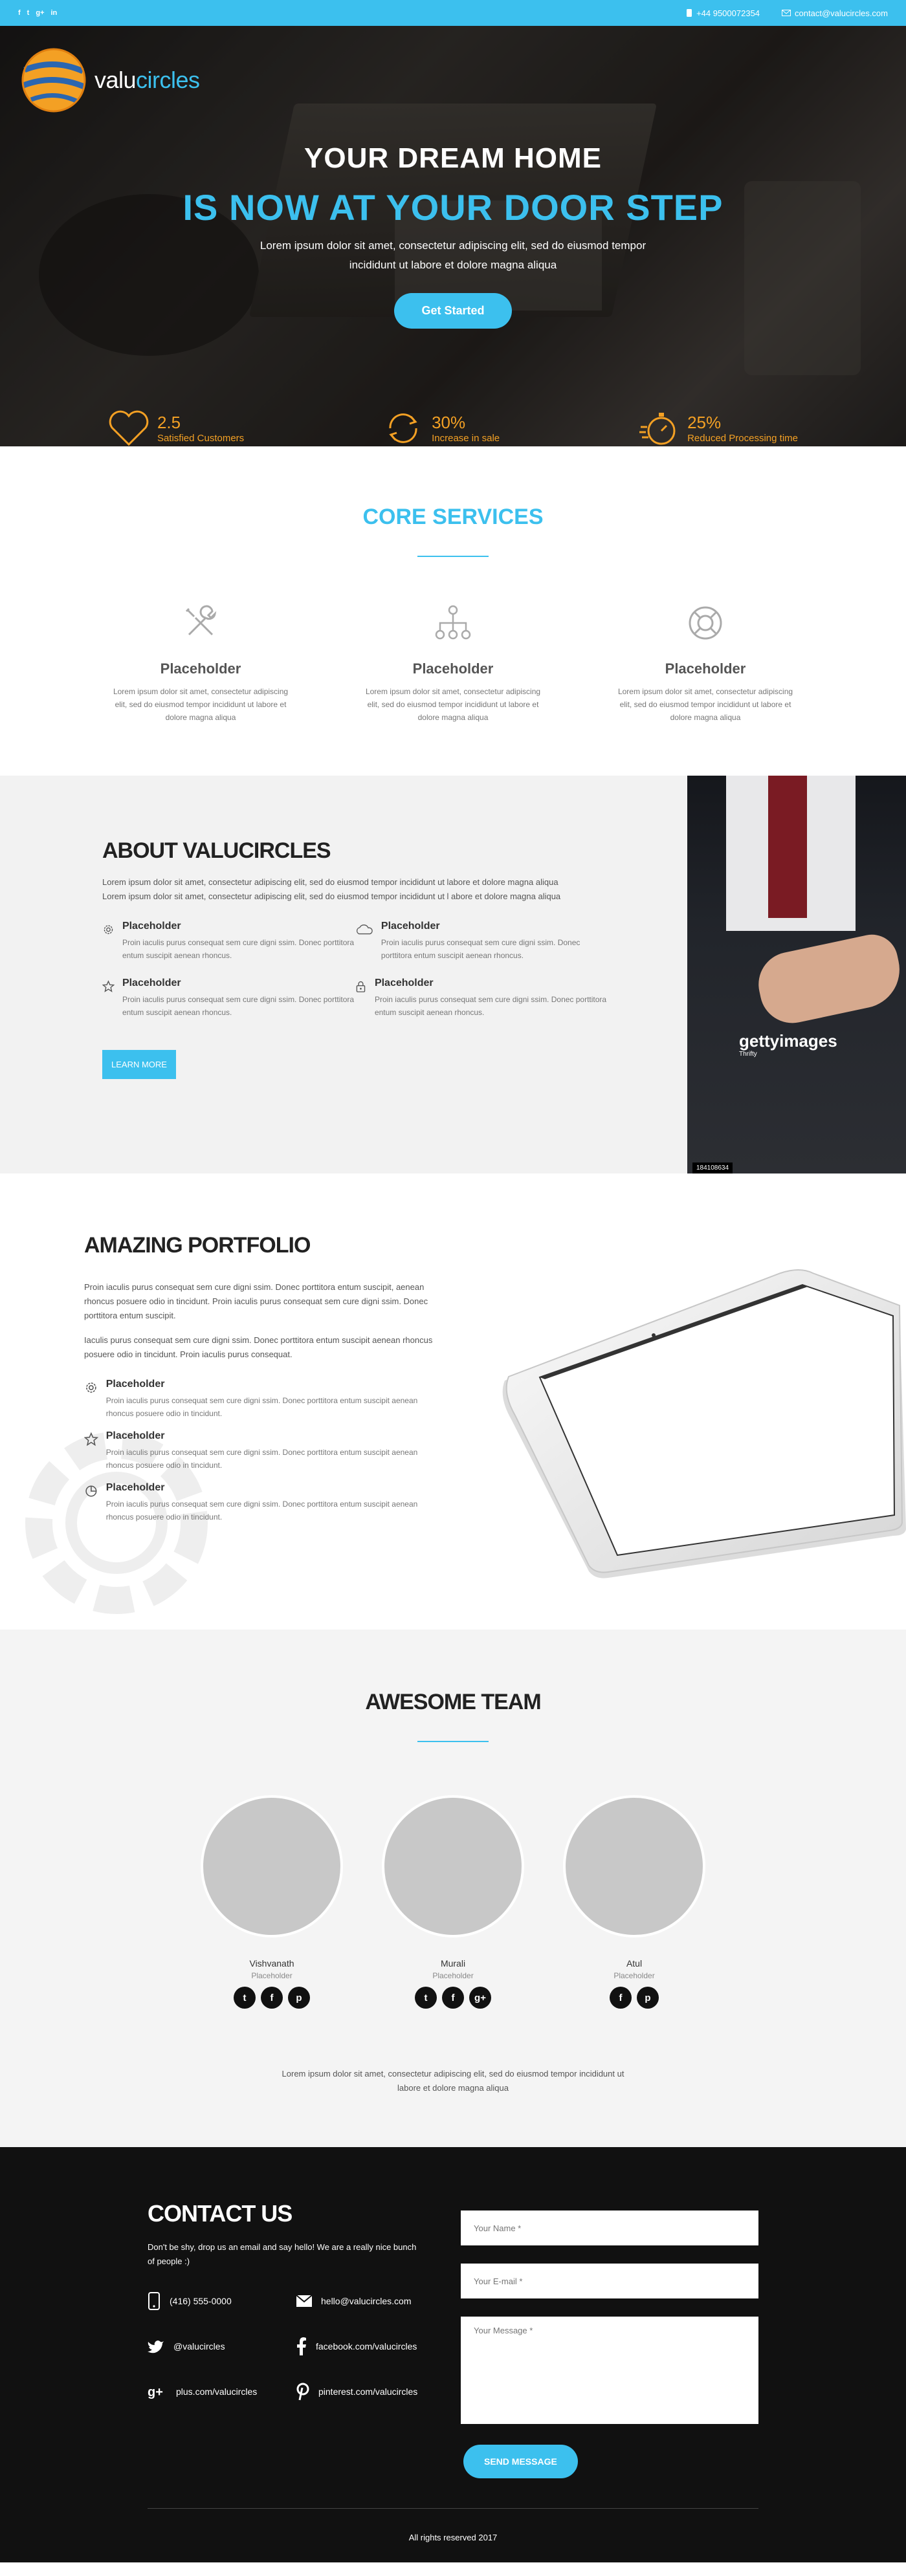  What do you see at coordinates (742, 438) in the screenshot?
I see `stat-processing-label: Reduced Processing time` at bounding box center [742, 438].